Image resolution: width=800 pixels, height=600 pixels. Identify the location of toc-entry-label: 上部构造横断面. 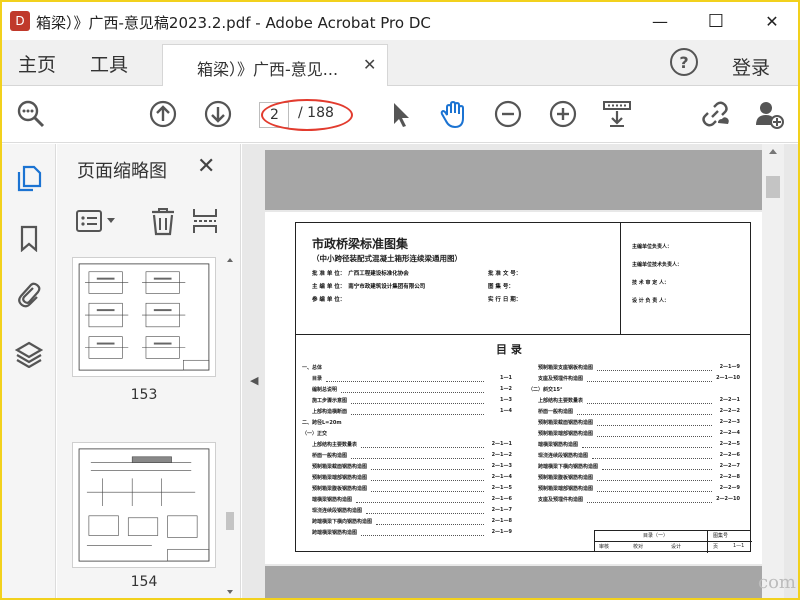
(330, 412).